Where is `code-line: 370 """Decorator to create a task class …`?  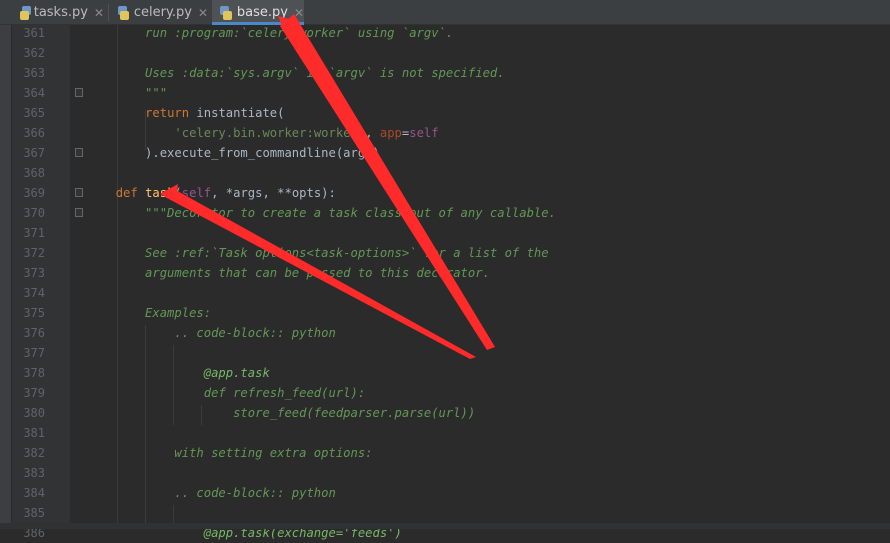
code-line: 370 """Decorator to create a task class … is located at coordinates (445, 213).